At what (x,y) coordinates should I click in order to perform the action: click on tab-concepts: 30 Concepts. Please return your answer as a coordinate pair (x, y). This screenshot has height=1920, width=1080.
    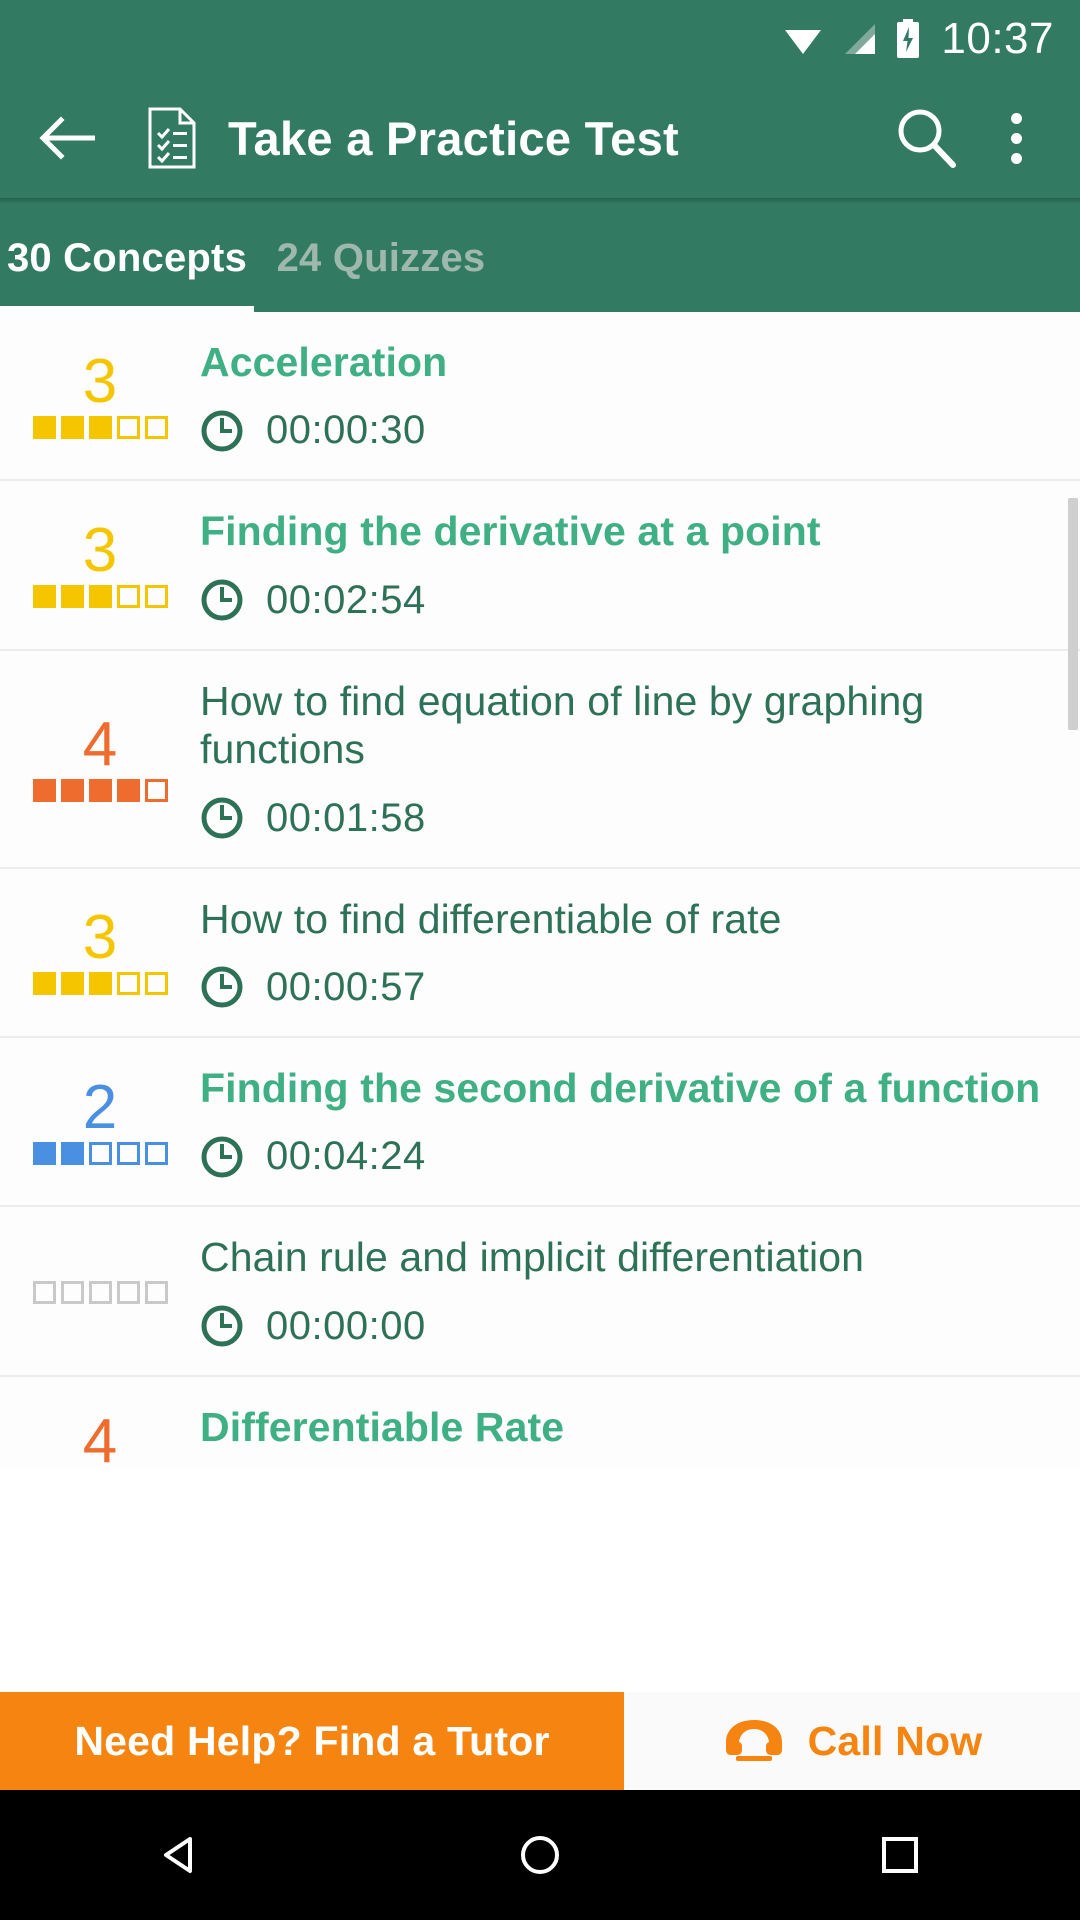
    Looking at the image, I should click on (127, 258).